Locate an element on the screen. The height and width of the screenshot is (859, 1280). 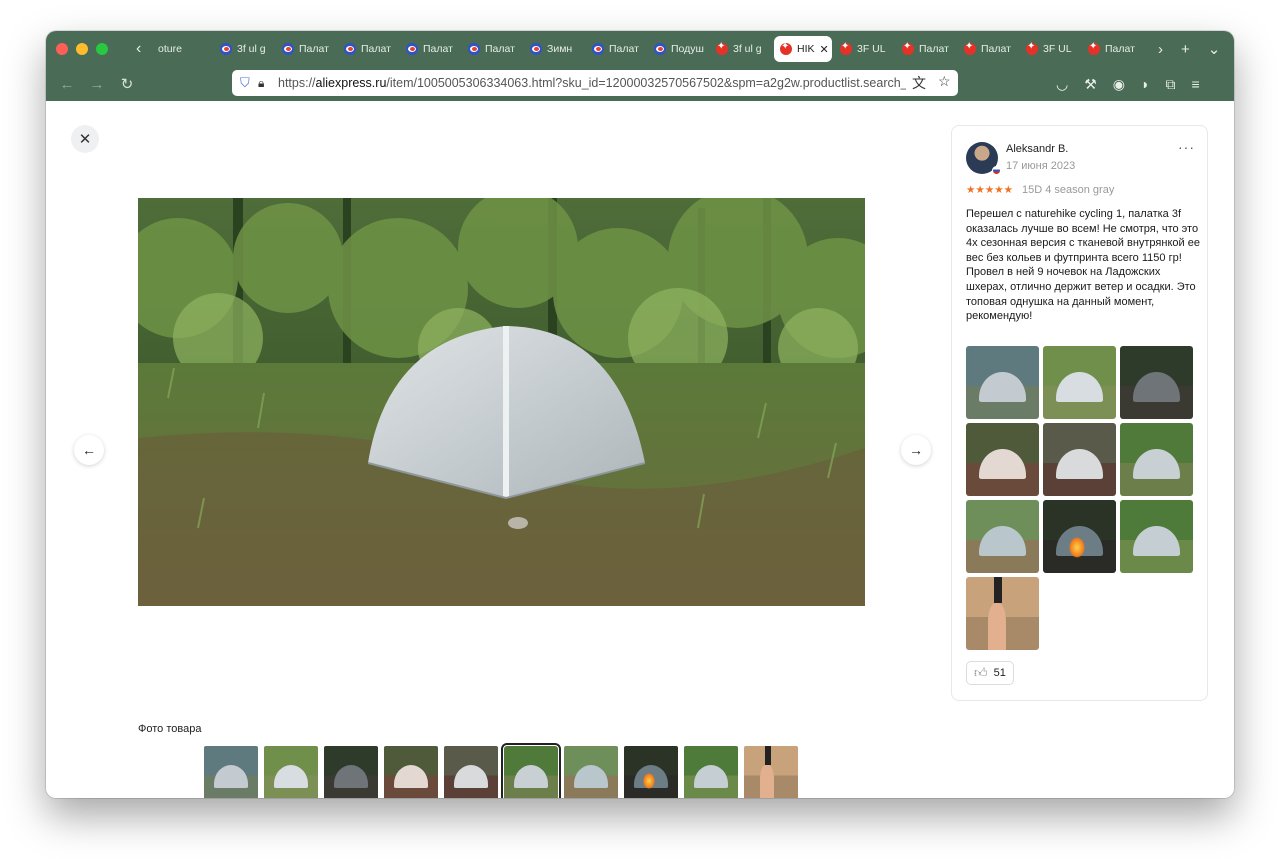
tab-0: oture is located at coordinates (183, 49).